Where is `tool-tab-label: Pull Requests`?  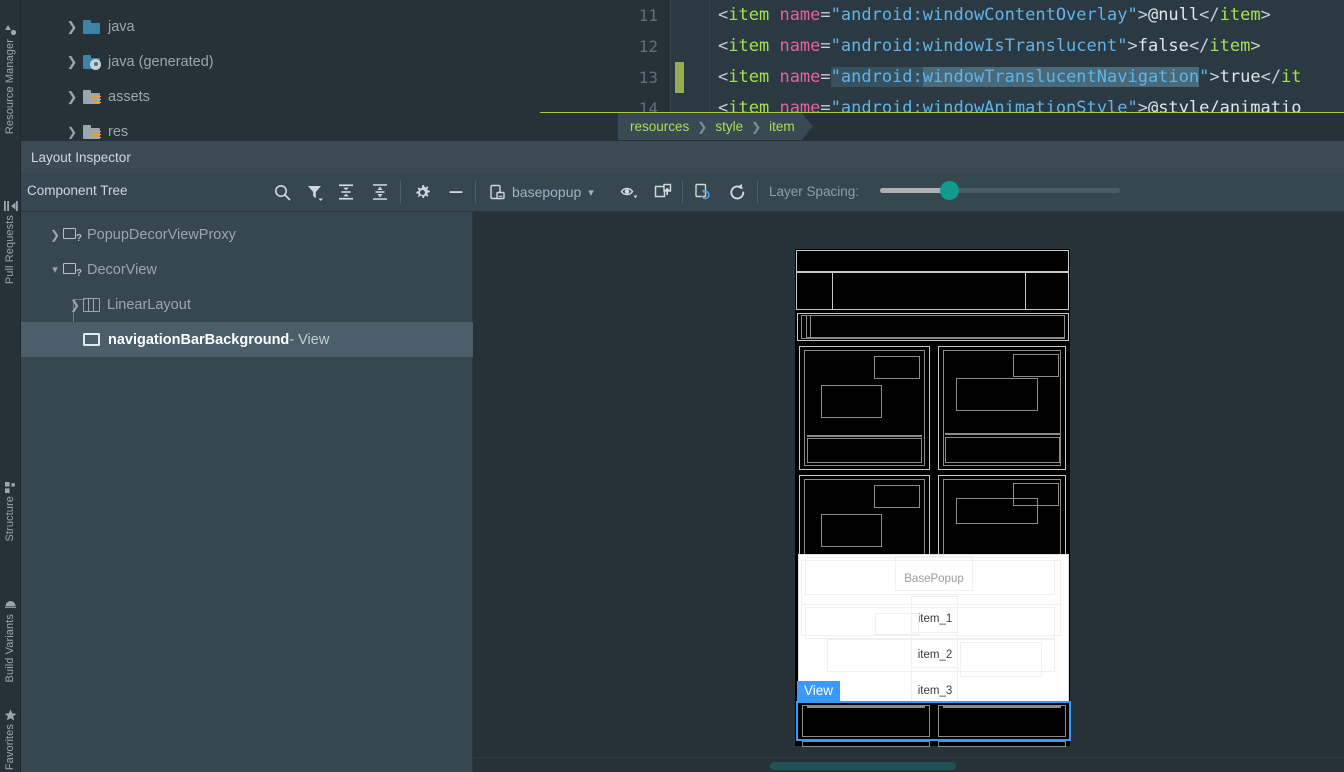 tool-tab-label: Pull Requests is located at coordinates (10, 249).